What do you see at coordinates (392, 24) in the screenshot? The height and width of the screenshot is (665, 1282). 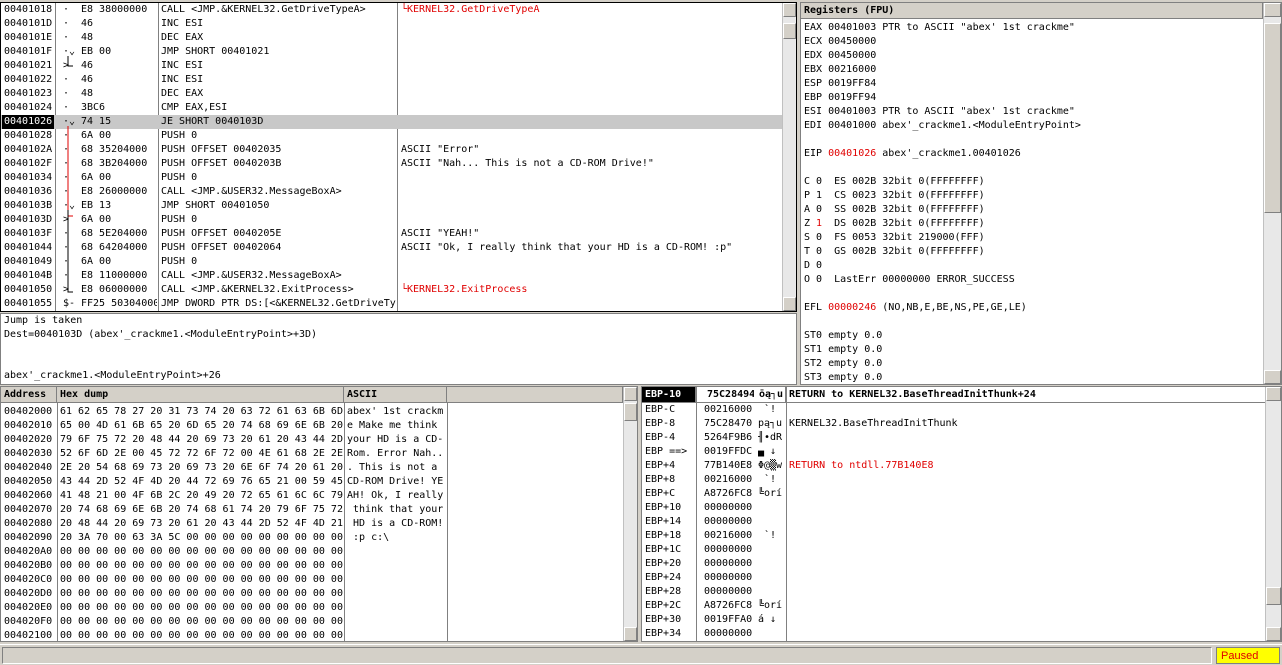 I see `disasm-row: 0040101D · 46 INC ESI` at bounding box center [392, 24].